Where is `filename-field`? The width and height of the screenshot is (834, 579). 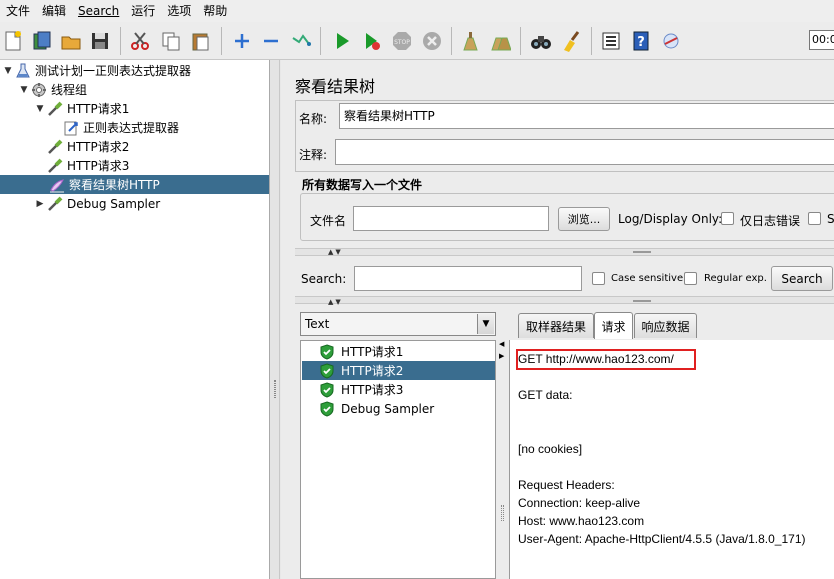 filename-field is located at coordinates (451, 218).